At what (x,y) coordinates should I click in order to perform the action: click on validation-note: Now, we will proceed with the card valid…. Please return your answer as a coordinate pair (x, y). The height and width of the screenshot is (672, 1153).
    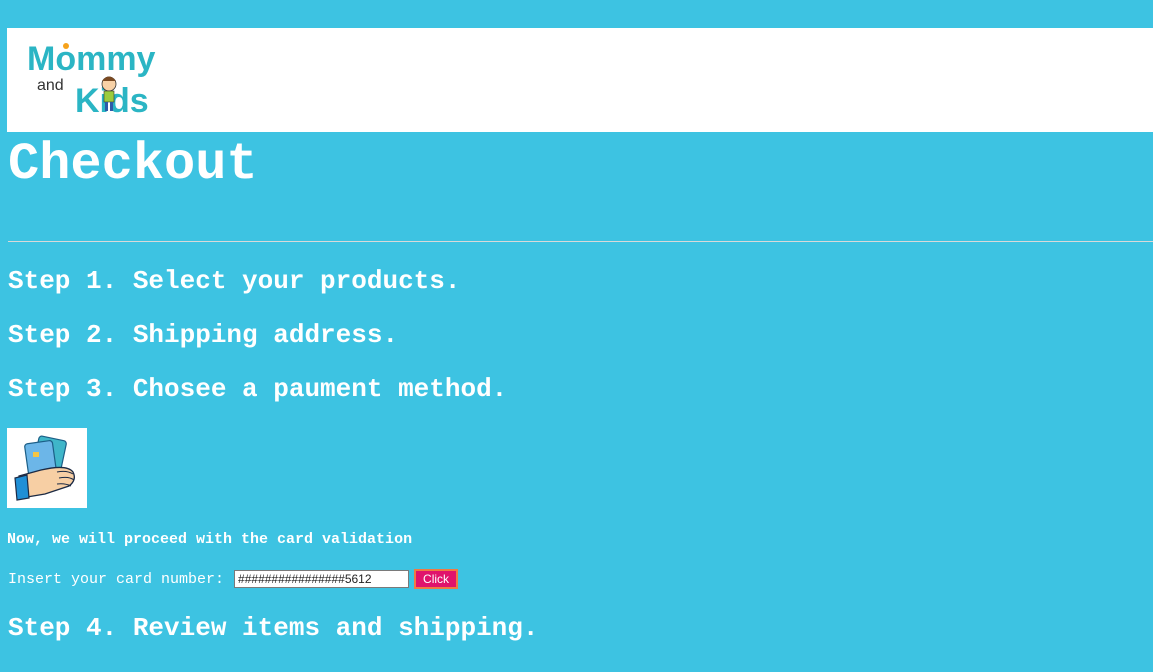
    Looking at the image, I should click on (210, 539).